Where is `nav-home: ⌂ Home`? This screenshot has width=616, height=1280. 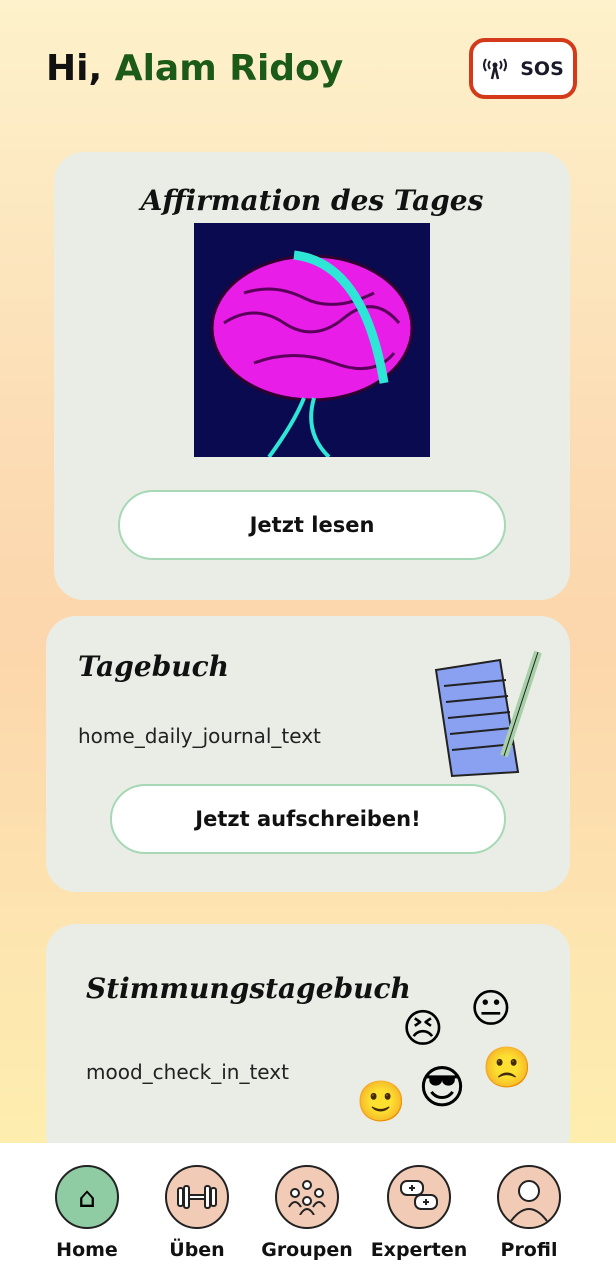
nav-home: ⌂ Home is located at coordinates (87, 1213).